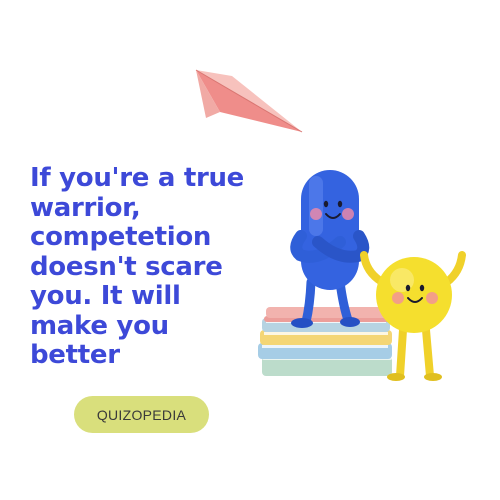 The height and width of the screenshot is (500, 500). Describe the element at coordinates (75, 355) in the screenshot. I see `quote-line: better` at that location.